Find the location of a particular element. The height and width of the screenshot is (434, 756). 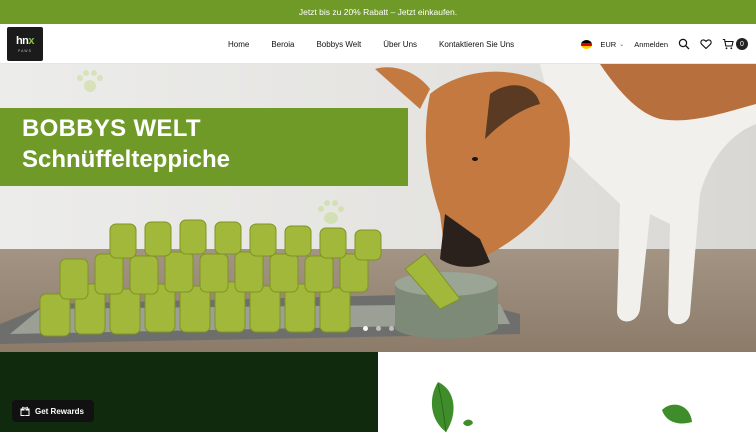

get-rewards-label: Get Rewards is located at coordinates (59, 411).